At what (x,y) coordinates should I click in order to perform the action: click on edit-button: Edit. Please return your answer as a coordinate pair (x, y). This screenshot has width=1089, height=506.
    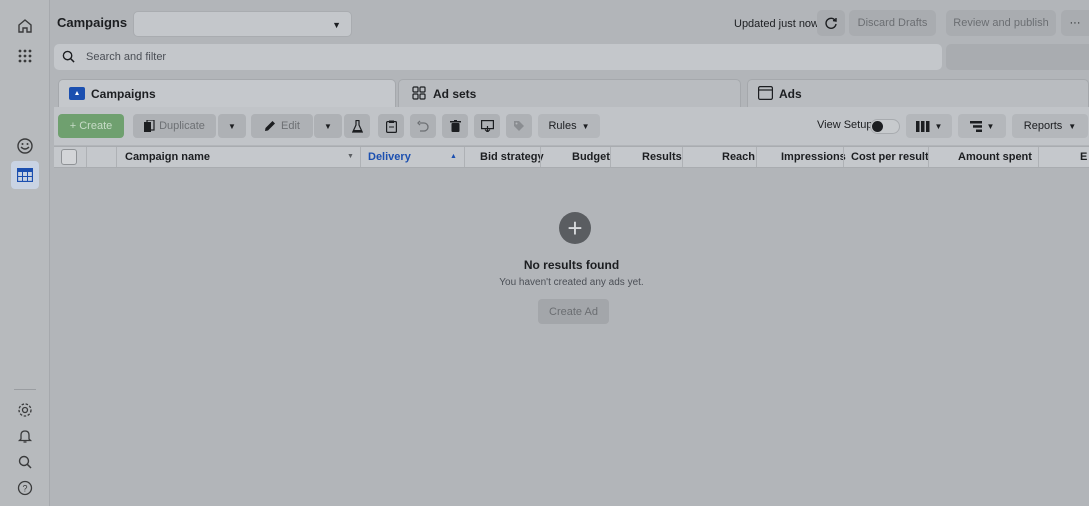
    Looking at the image, I should click on (282, 126).